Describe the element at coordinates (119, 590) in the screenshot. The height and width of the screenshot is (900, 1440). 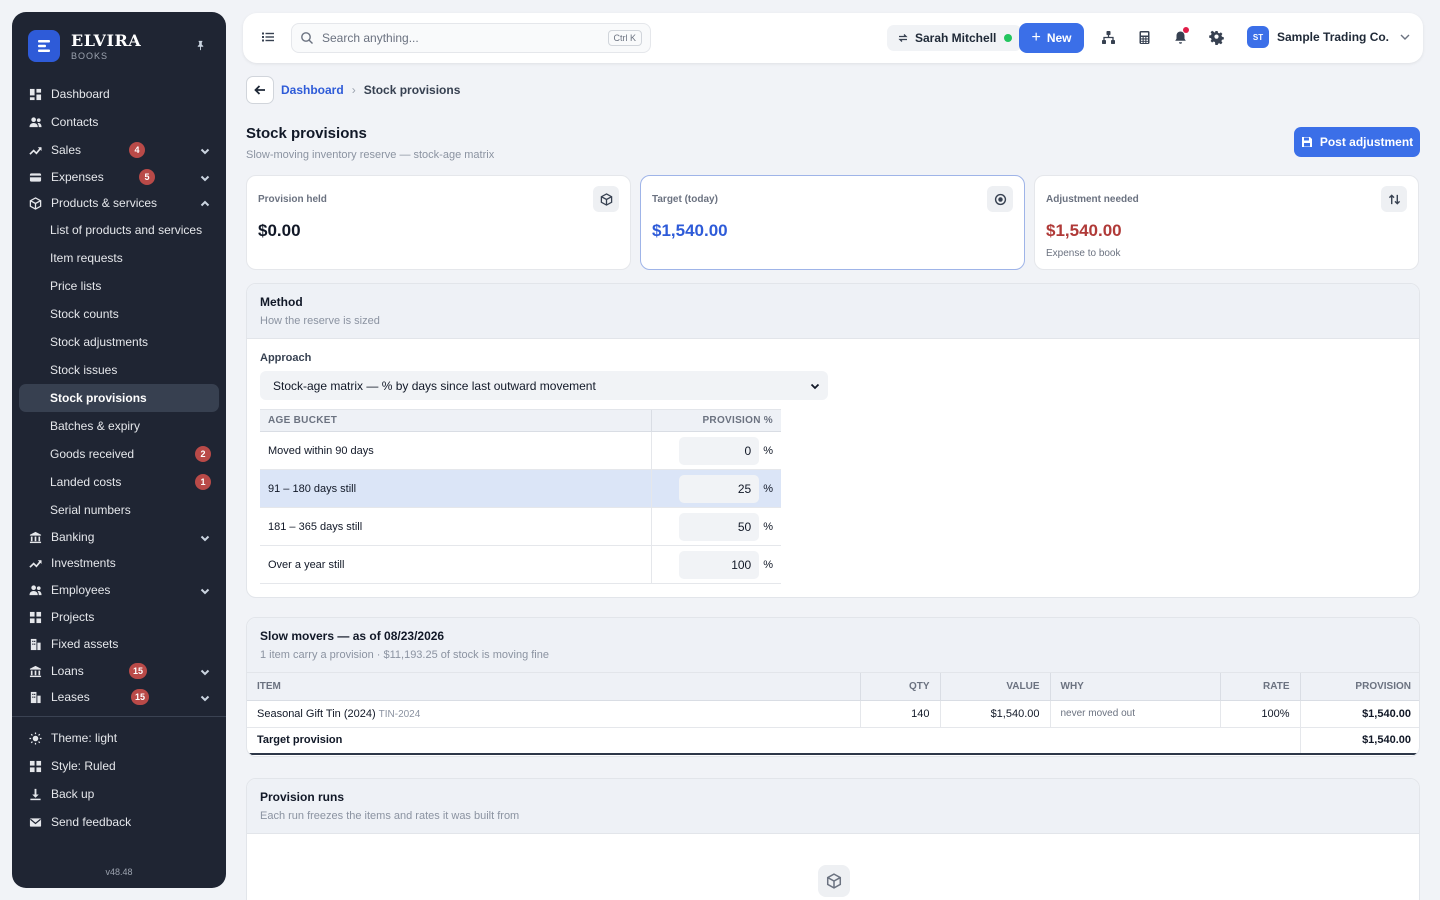
I see `sidebar-item-employees: Employees` at that location.